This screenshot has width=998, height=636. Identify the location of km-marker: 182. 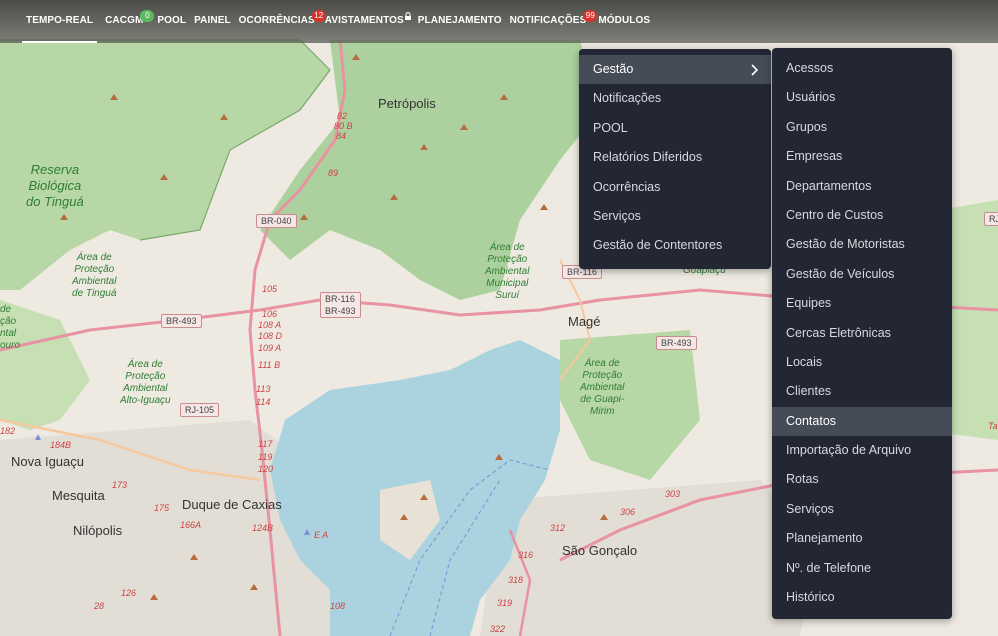
(8, 431).